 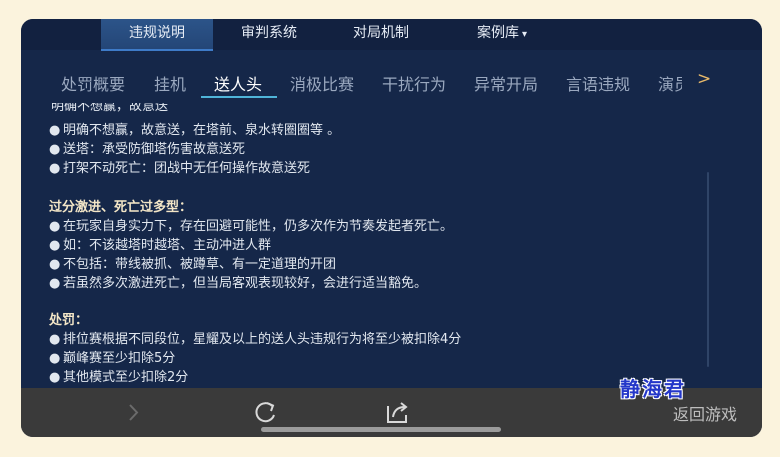 What do you see at coordinates (381, 429) in the screenshot?
I see `home-indicator` at bounding box center [381, 429].